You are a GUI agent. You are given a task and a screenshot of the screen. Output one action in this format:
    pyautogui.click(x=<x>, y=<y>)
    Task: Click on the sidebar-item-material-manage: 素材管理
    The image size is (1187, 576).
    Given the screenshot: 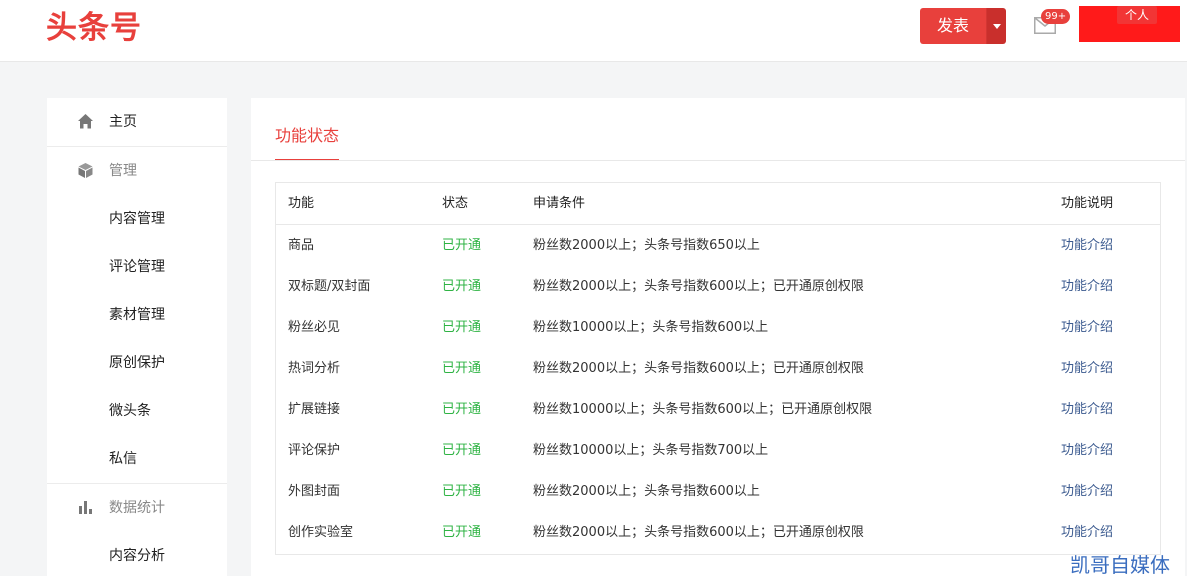 What is the action you would take?
    pyautogui.click(x=137, y=315)
    